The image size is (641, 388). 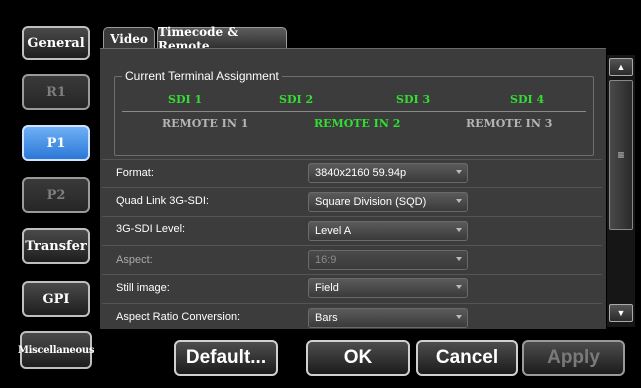 I want to click on aspect-dropdown: 16:9, so click(x=388, y=260).